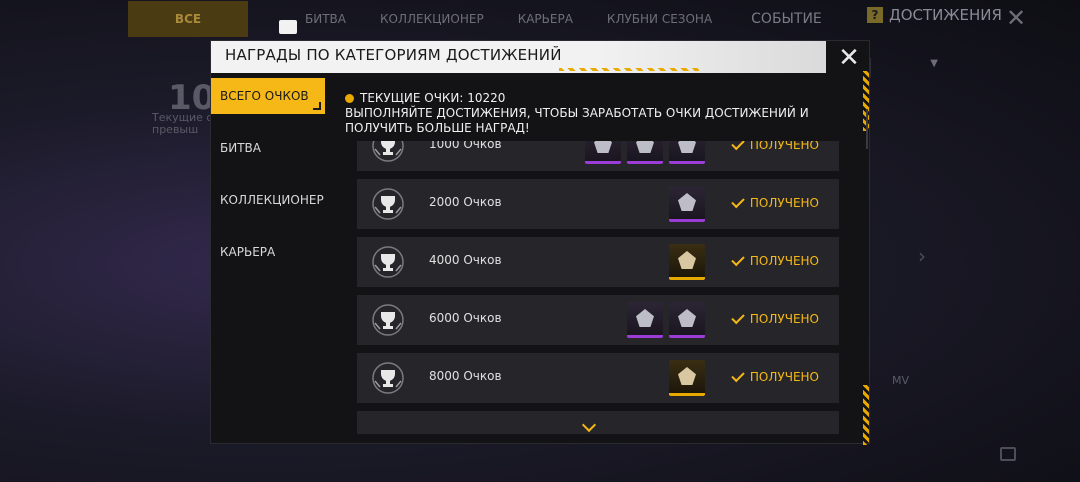 This screenshot has height=482, width=1080. I want to click on reward-points-label: 4000 Очков, so click(465, 260).